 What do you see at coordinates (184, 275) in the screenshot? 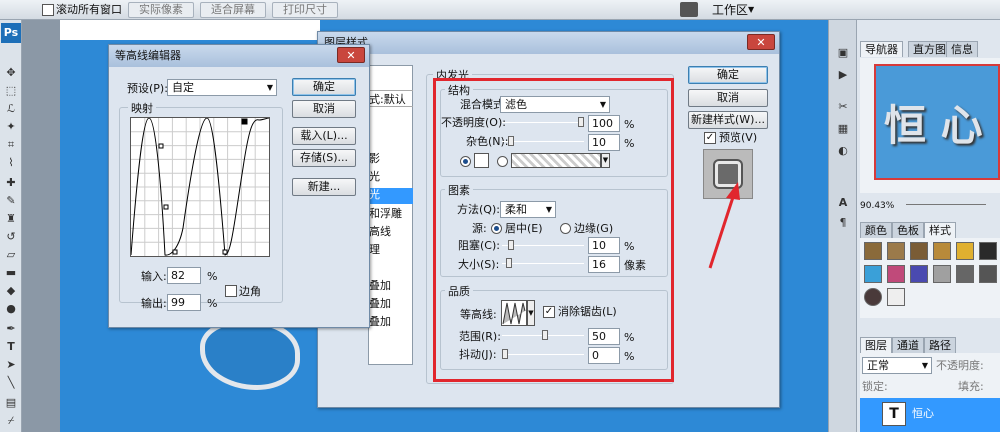
I see `input-field: 82` at bounding box center [184, 275].